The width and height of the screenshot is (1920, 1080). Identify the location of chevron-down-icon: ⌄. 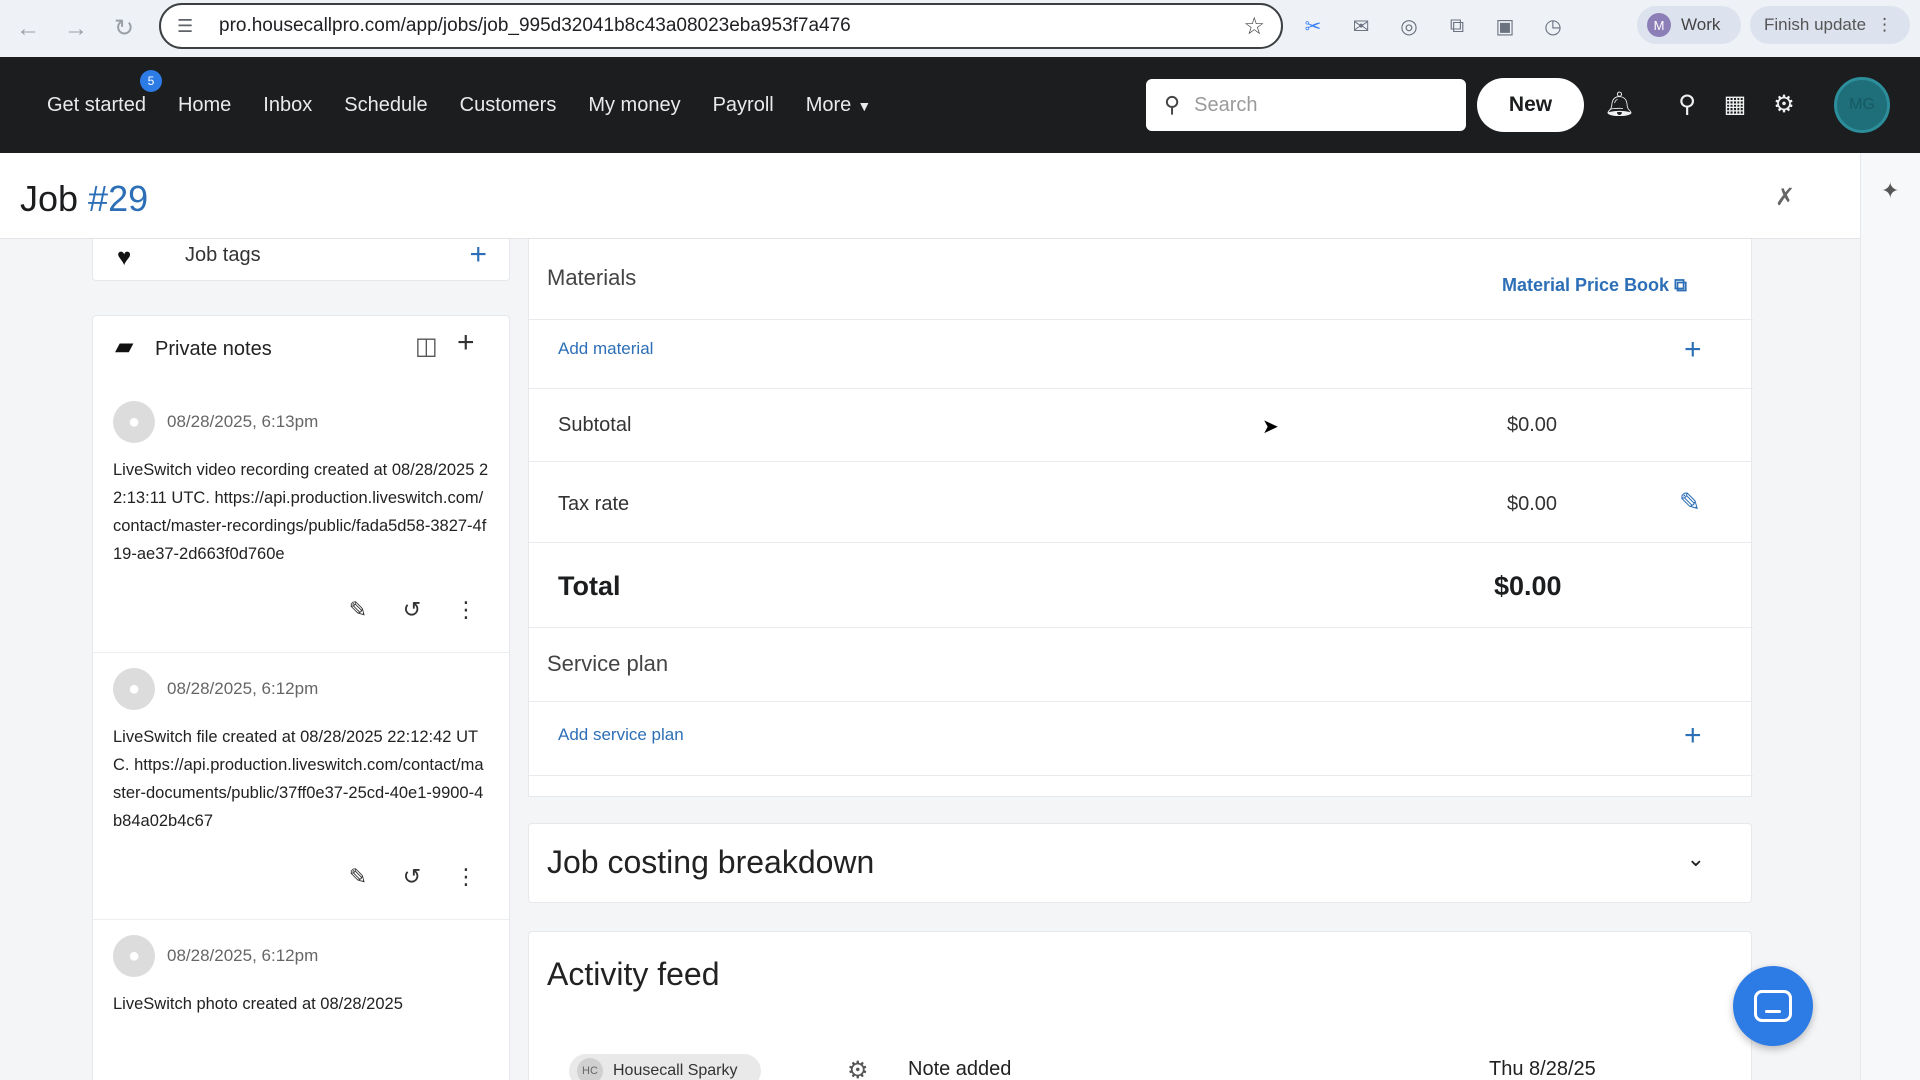
(1696, 859).